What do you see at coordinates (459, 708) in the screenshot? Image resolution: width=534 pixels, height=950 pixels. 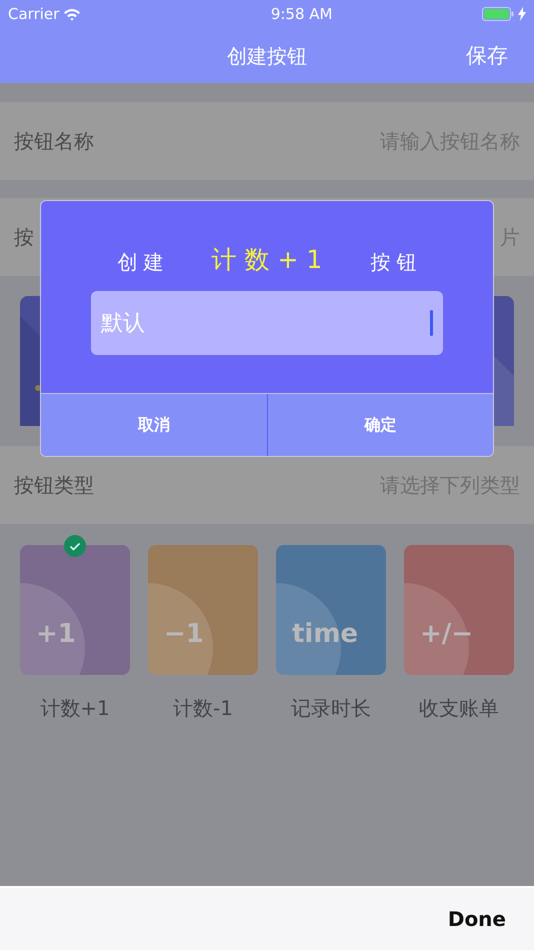 I see `type-label: 收支账单` at bounding box center [459, 708].